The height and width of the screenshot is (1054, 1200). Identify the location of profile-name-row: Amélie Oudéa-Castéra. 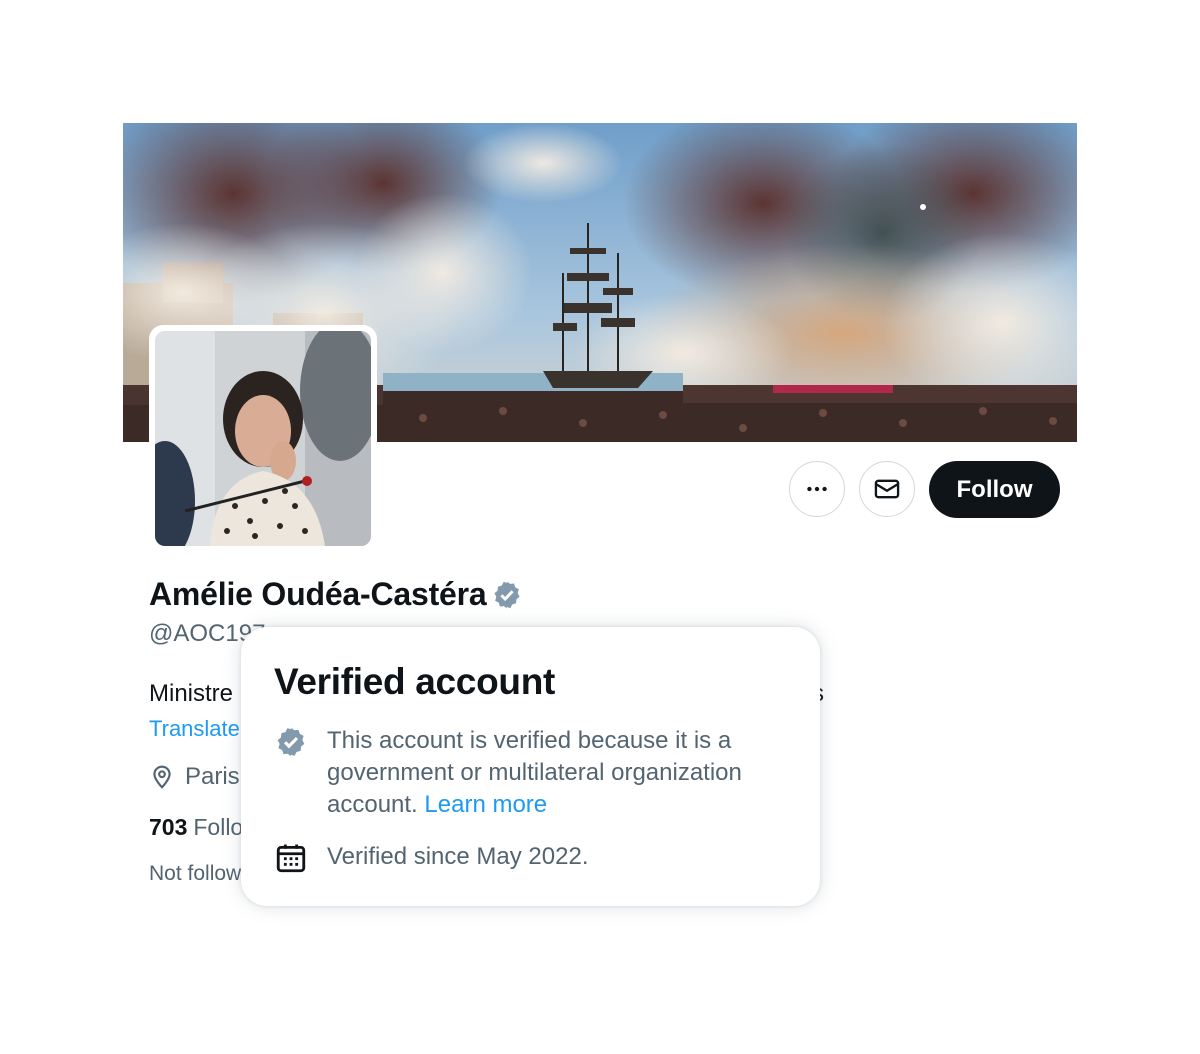
(336, 594).